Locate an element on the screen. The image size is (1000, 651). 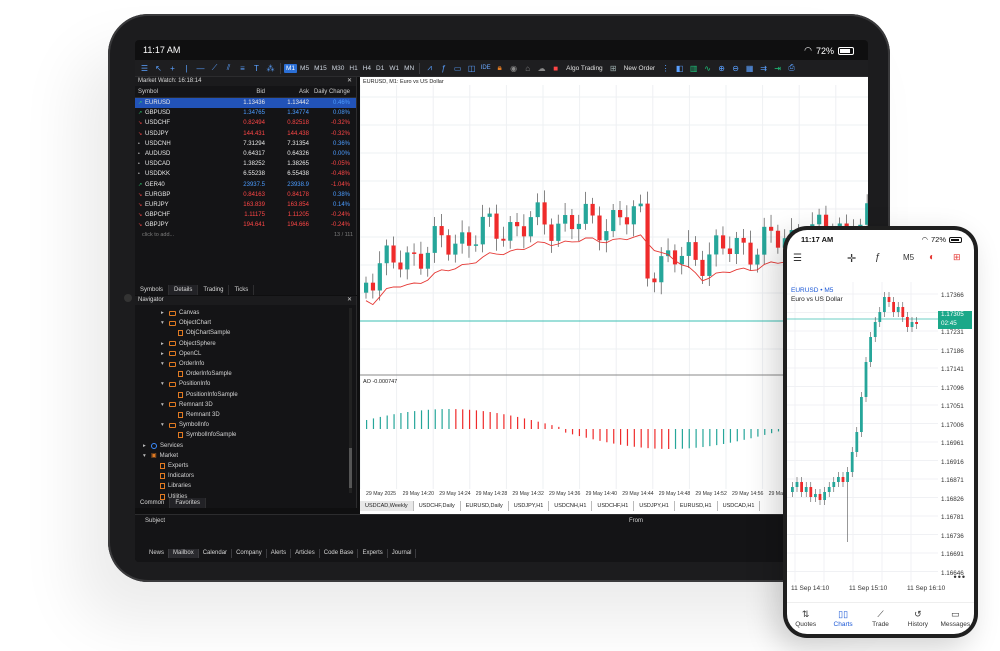
nav-item-messages: ▭ Messages is located at coordinates (955, 618).